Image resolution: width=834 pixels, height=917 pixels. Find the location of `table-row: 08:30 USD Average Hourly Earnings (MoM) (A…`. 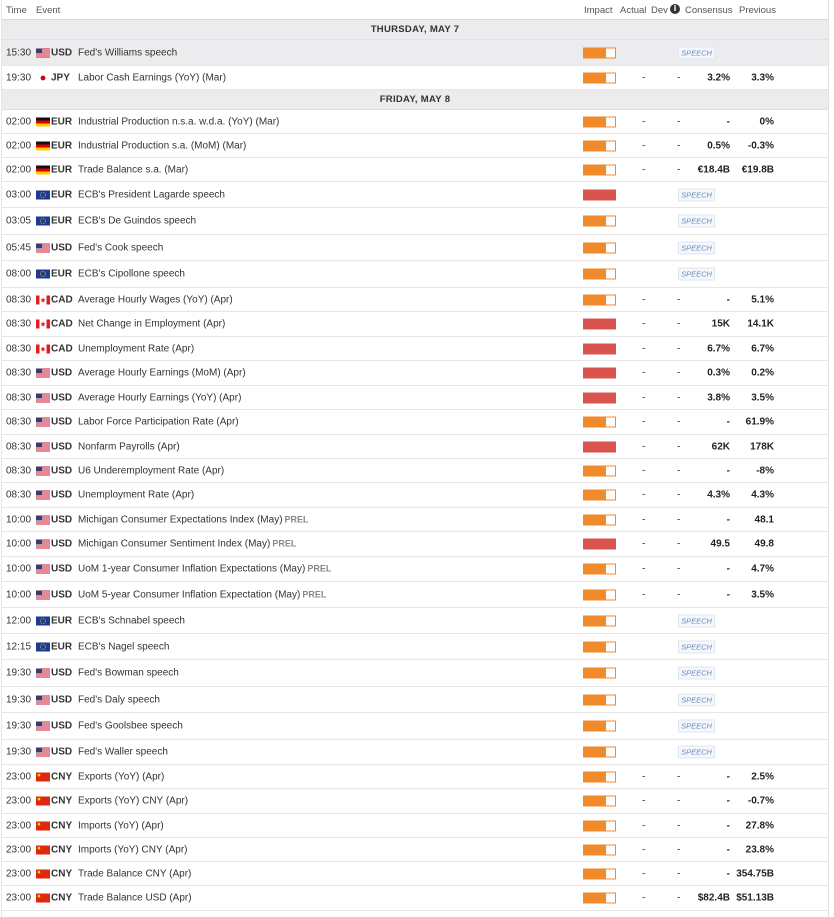

table-row: 08:30 USD Average Hourly Earnings (MoM) (A… is located at coordinates (415, 373).